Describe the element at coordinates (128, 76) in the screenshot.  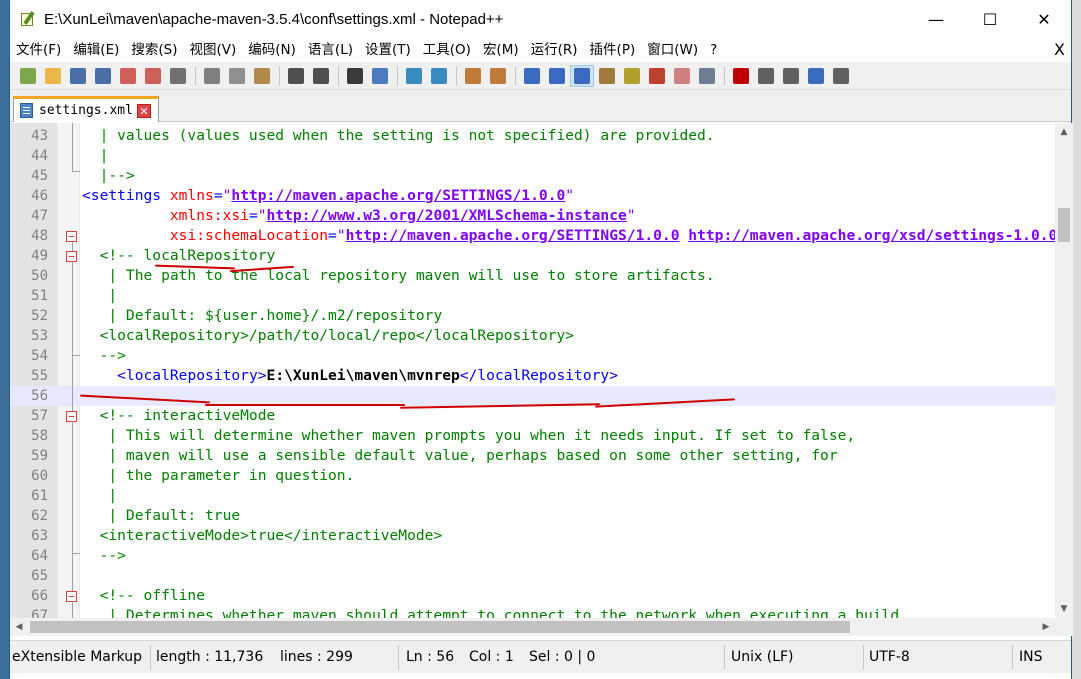
I see `close-button` at that location.